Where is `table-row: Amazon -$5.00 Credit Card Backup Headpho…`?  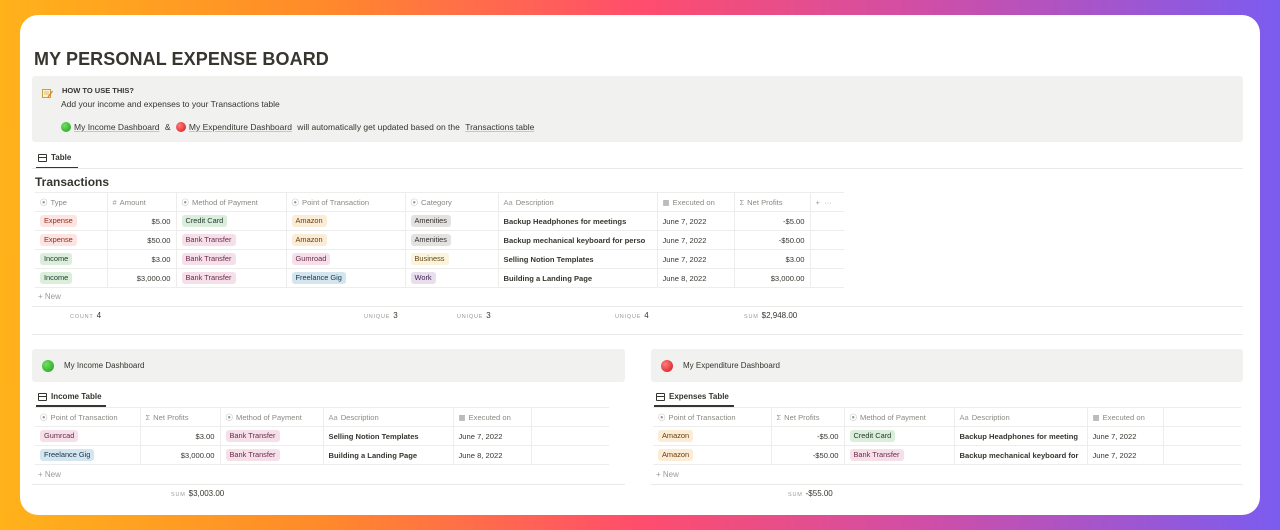
table-row: Amazon -$5.00 Credit Card Backup Headpho… is located at coordinates (947, 436).